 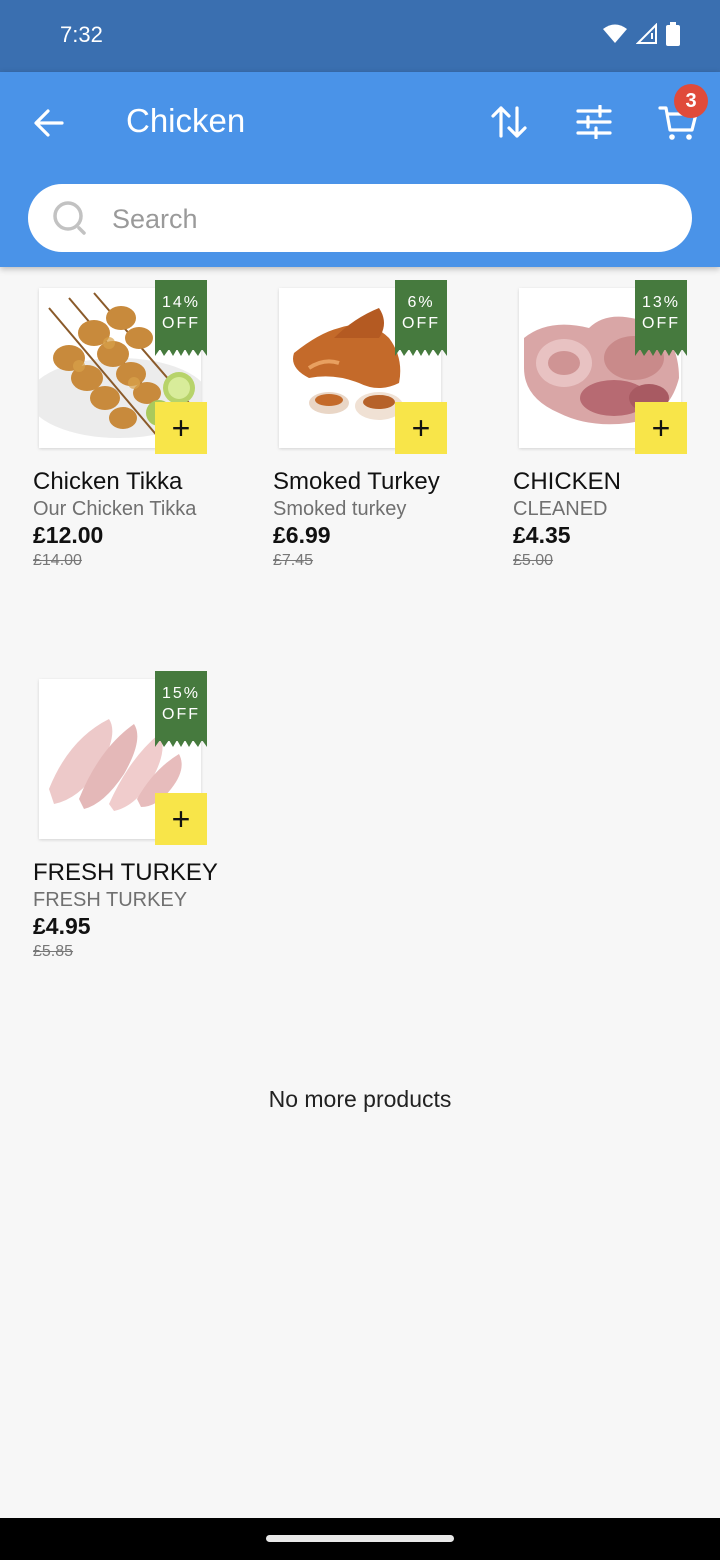 What do you see at coordinates (81, 34) in the screenshot?
I see `status-time: 7:32` at bounding box center [81, 34].